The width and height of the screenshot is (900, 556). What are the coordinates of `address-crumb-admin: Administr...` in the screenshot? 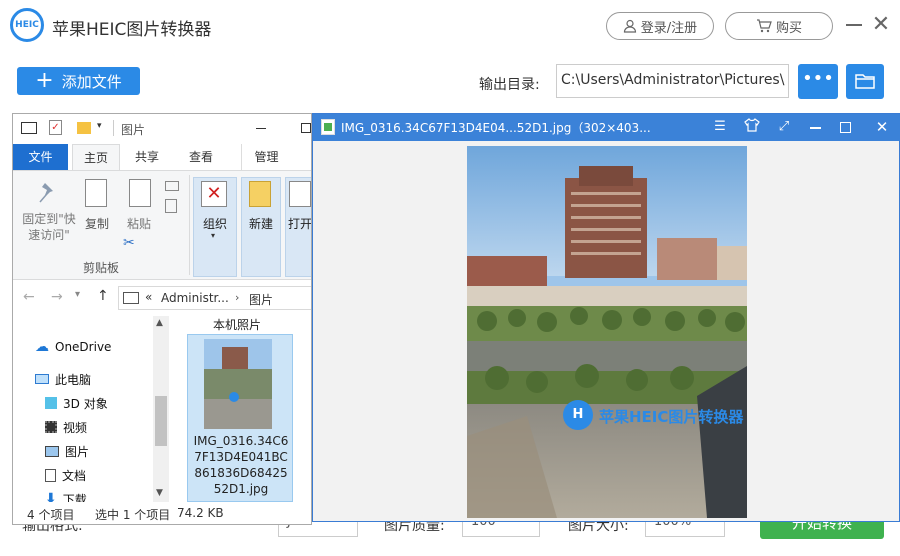 It's located at (195, 298).